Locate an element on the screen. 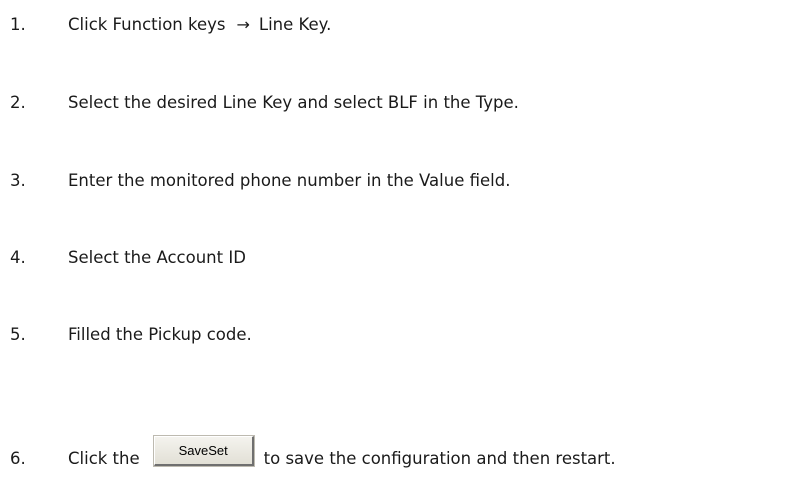 The image size is (808, 482). step-number: 4. is located at coordinates (18, 257).